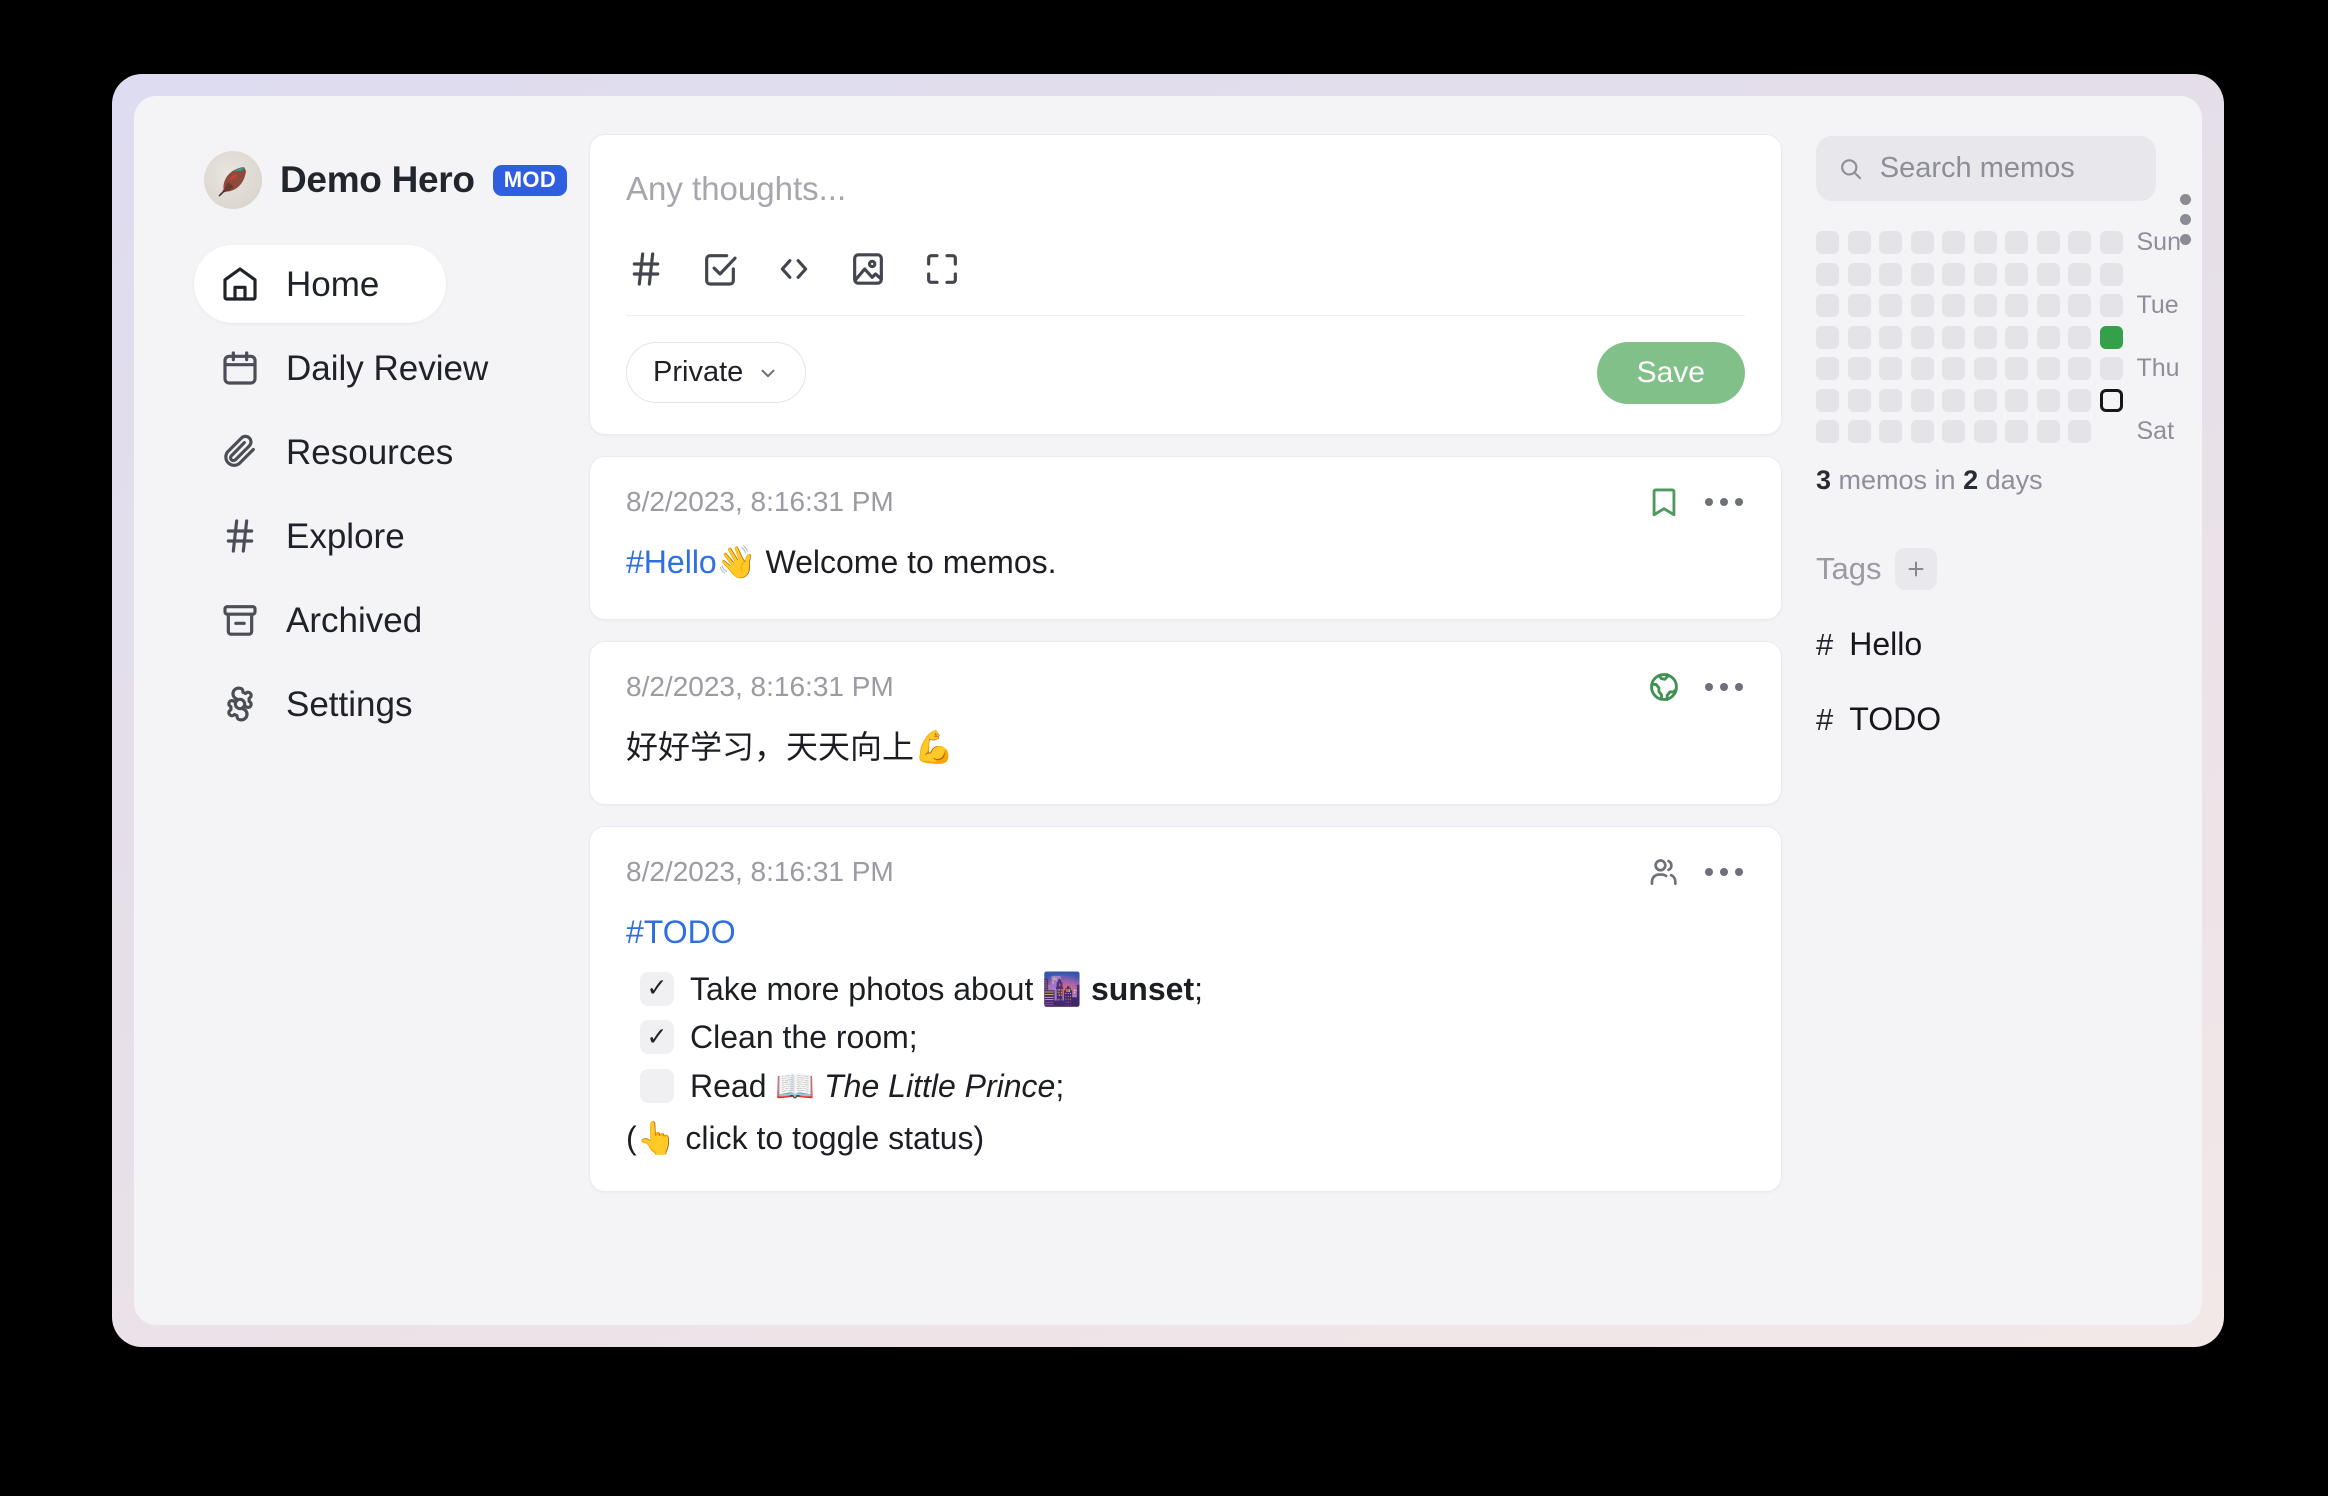 The height and width of the screenshot is (1496, 2328). Describe the element at coordinates (720, 269) in the screenshot. I see `check-square-icon` at that location.